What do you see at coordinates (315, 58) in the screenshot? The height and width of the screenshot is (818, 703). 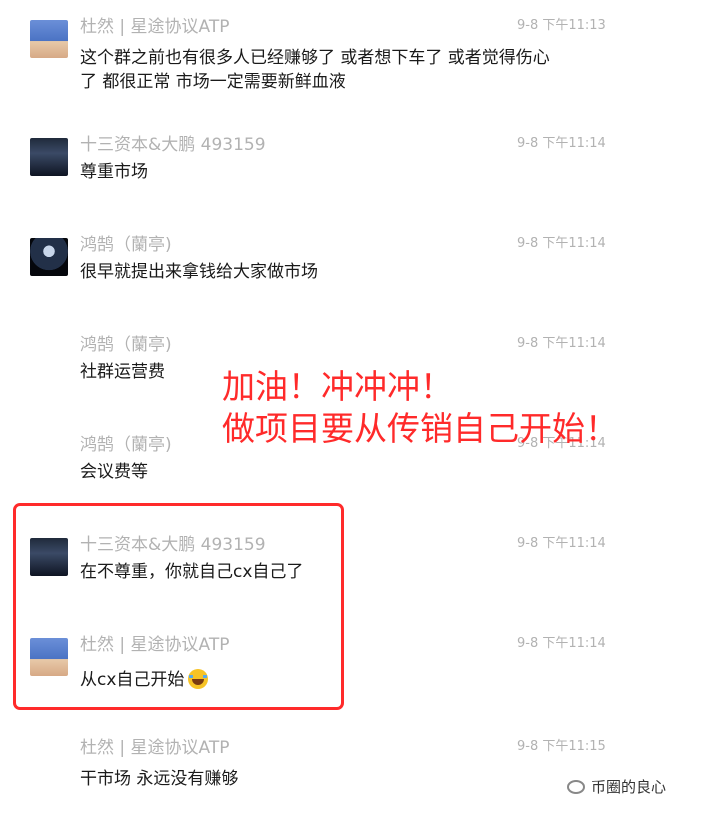 I see `message-line: 这个群之前也有很多人已经赚够了 或者想下车了 或者觉得伤心` at bounding box center [315, 58].